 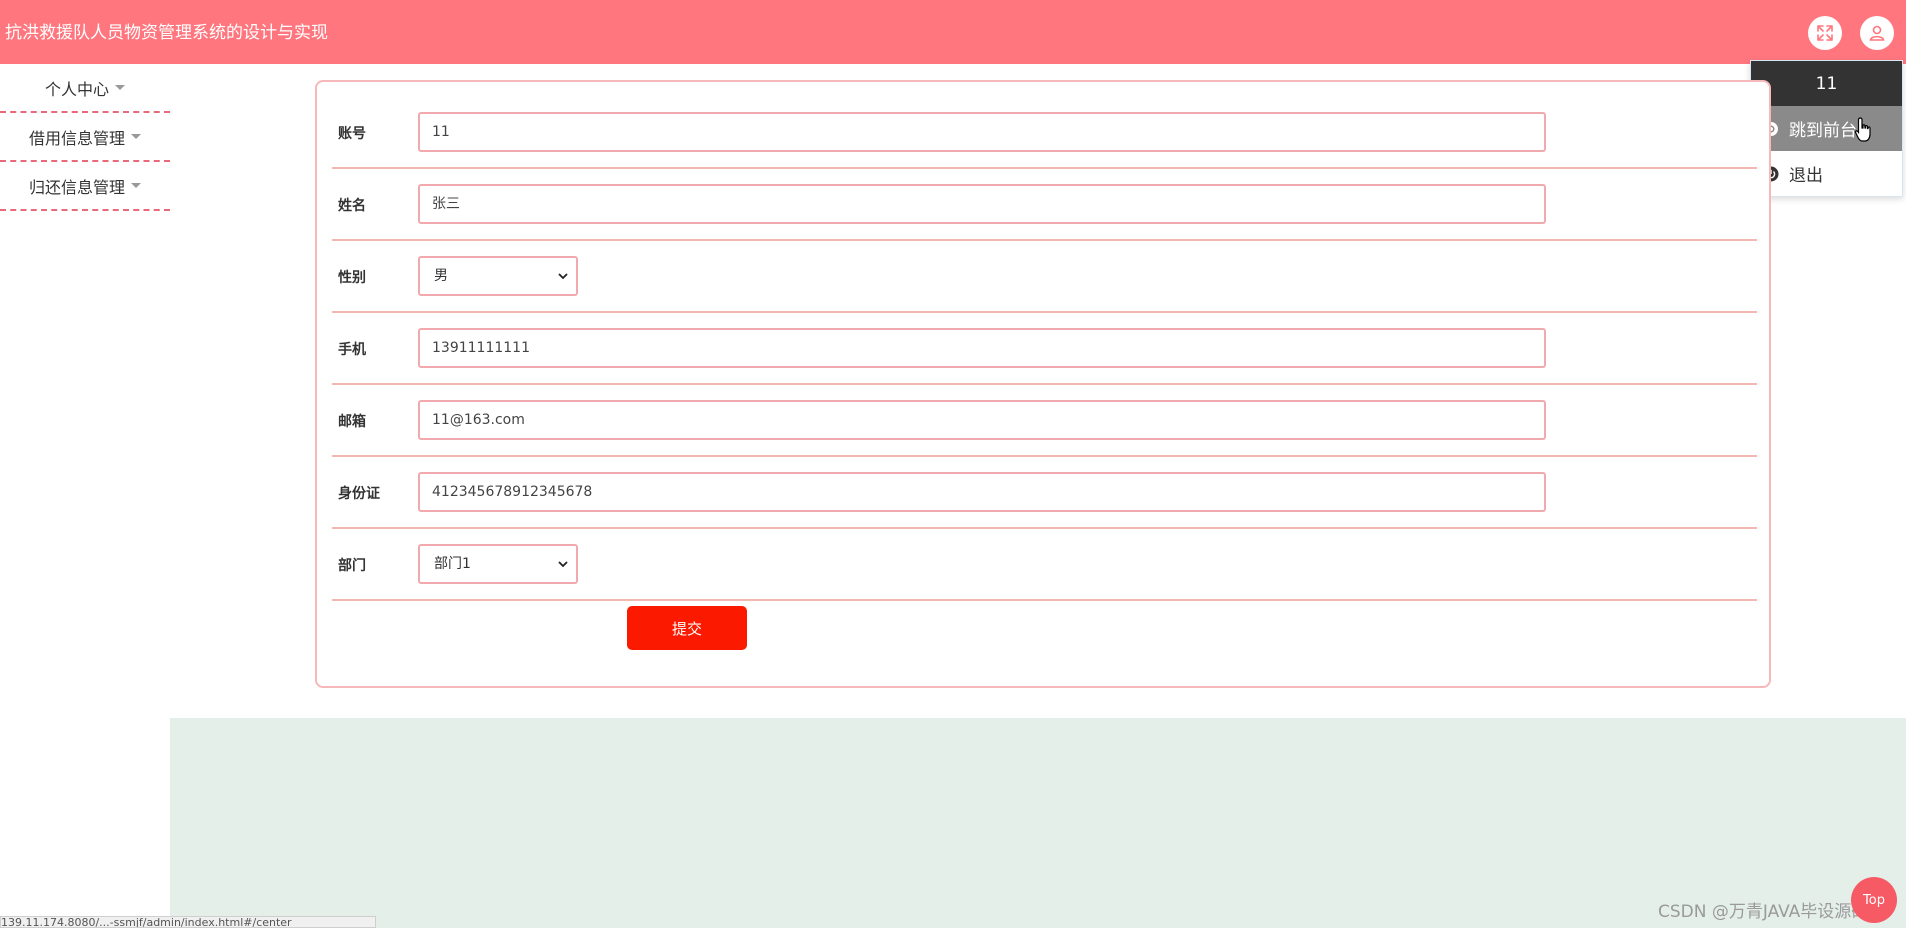 I want to click on form-row-phone: 手机 13911111111, so click(x=1044, y=349).